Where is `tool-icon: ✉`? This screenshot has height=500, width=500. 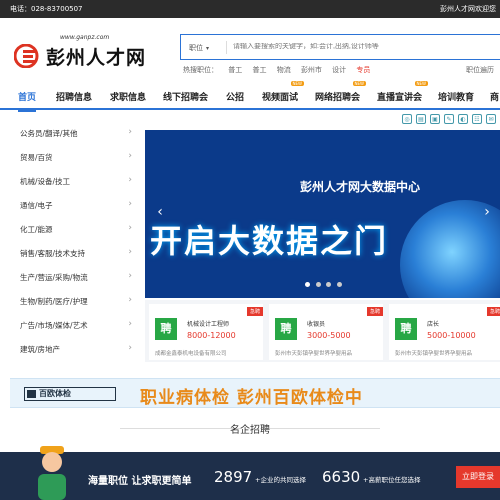 tool-icon: ✉ is located at coordinates (491, 119).